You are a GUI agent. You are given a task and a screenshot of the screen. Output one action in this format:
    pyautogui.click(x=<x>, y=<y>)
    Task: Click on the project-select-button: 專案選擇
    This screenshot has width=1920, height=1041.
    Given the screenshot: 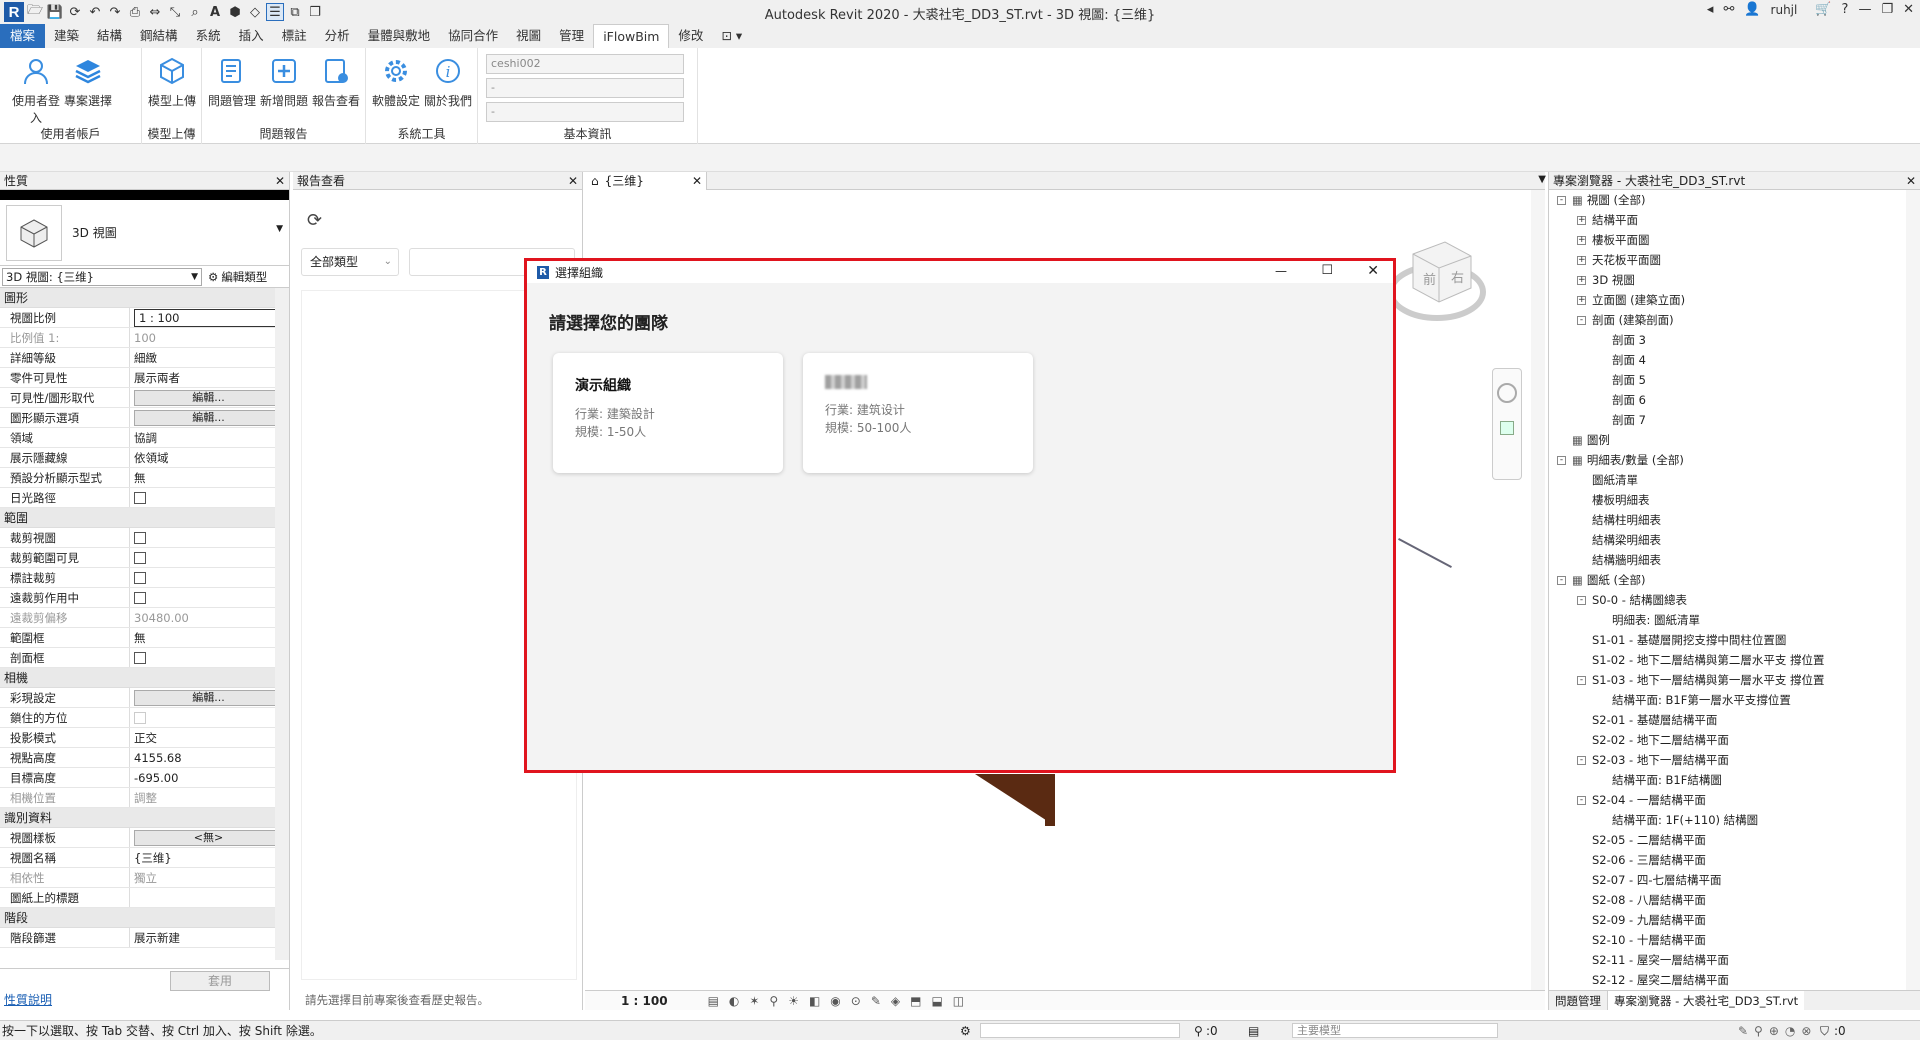 What is the action you would take?
    pyautogui.click(x=88, y=81)
    